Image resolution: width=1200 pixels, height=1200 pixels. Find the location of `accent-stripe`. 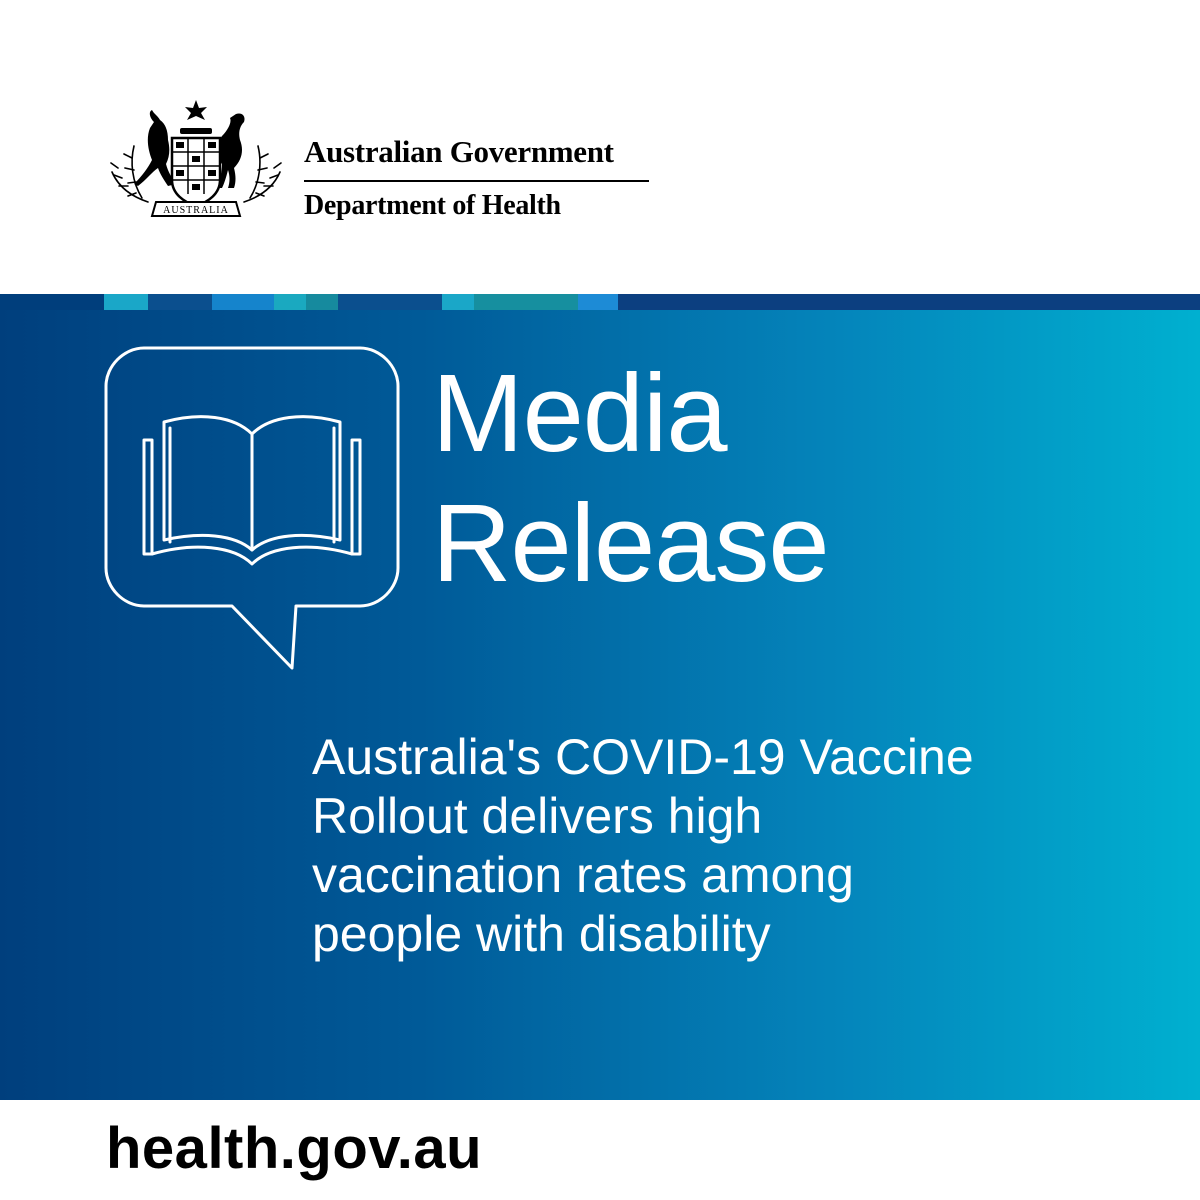

accent-stripe is located at coordinates (600, 302).